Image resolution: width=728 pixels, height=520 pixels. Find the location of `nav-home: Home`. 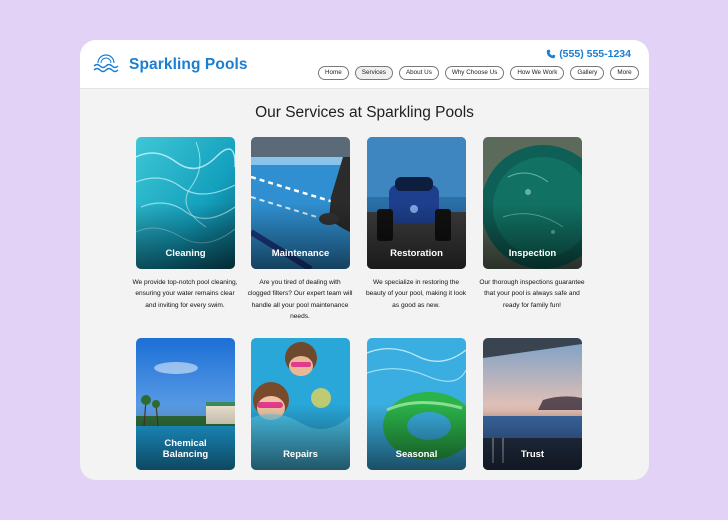

nav-home: Home is located at coordinates (333, 73).